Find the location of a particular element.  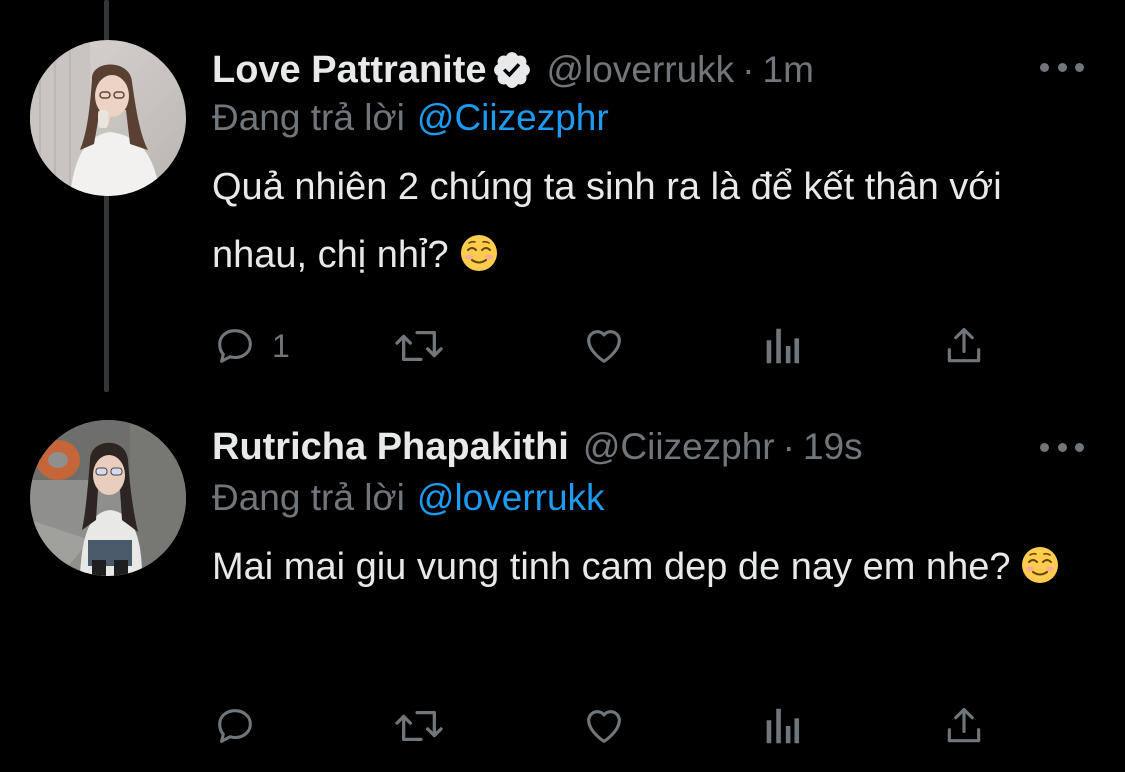

replying-to: Đang trả lời @Ciizezphr is located at coordinates (410, 118).